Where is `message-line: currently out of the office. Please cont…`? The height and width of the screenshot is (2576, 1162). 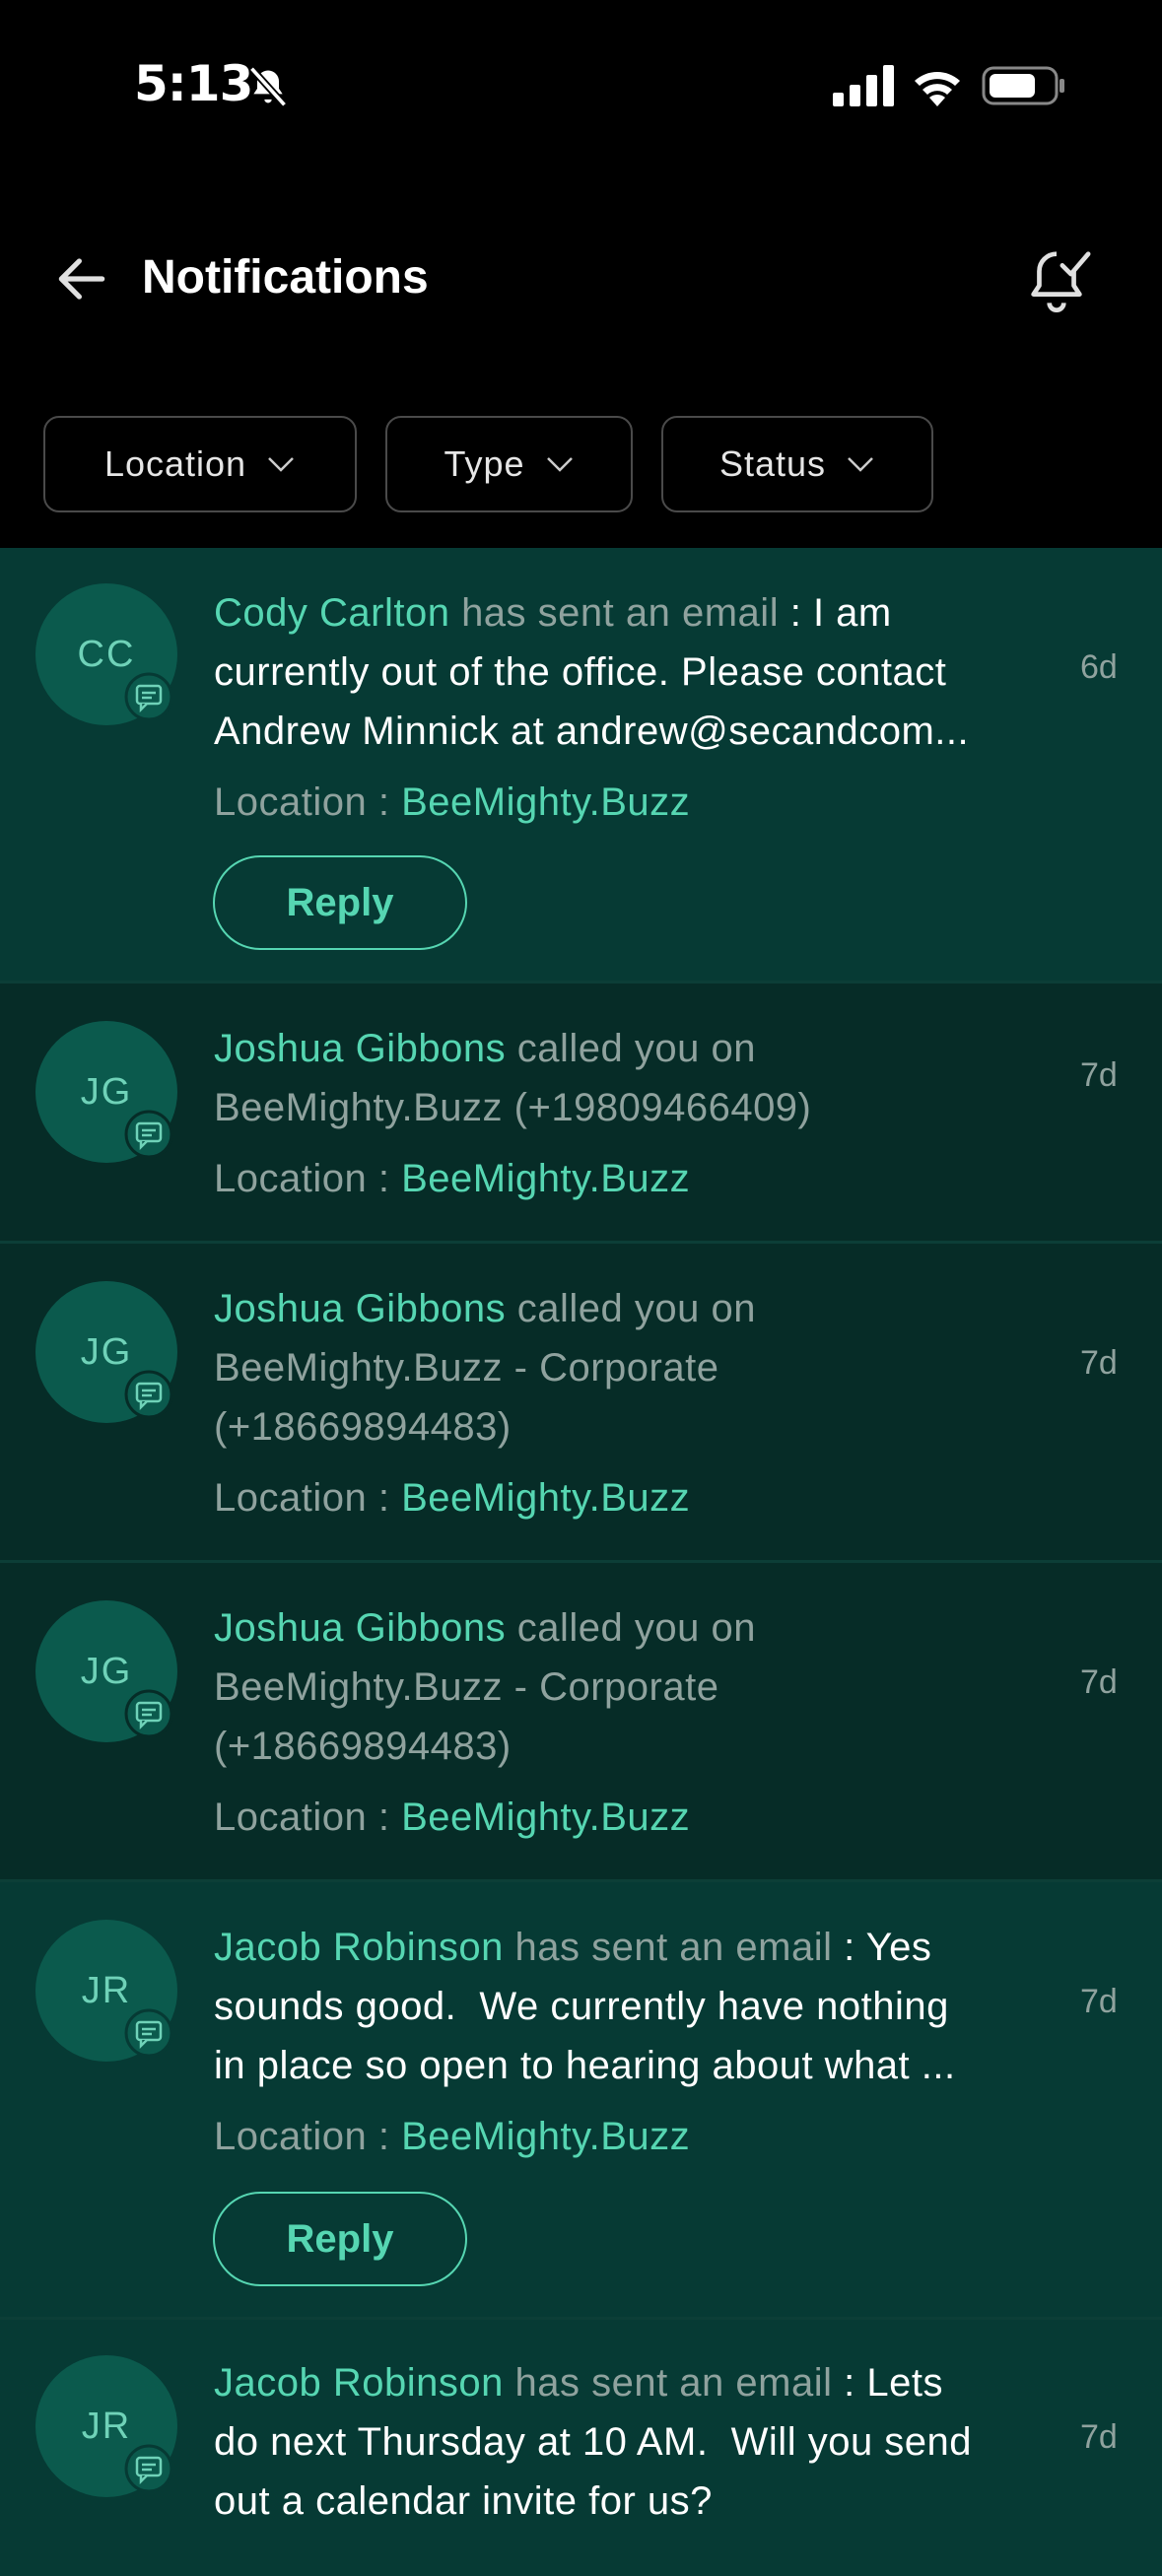 message-line: currently out of the office. Please cont… is located at coordinates (580, 672).